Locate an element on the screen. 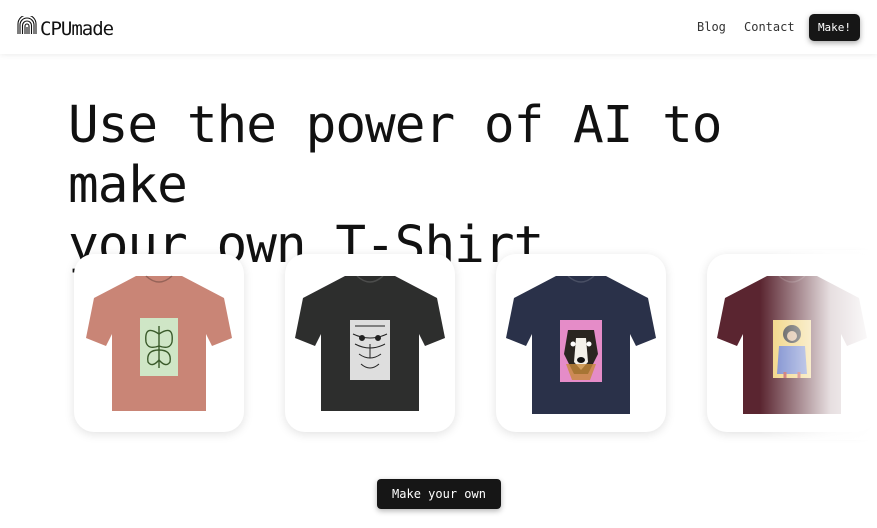 This screenshot has height=528, width=877. tshirt-card-tiger is located at coordinates (370, 343).